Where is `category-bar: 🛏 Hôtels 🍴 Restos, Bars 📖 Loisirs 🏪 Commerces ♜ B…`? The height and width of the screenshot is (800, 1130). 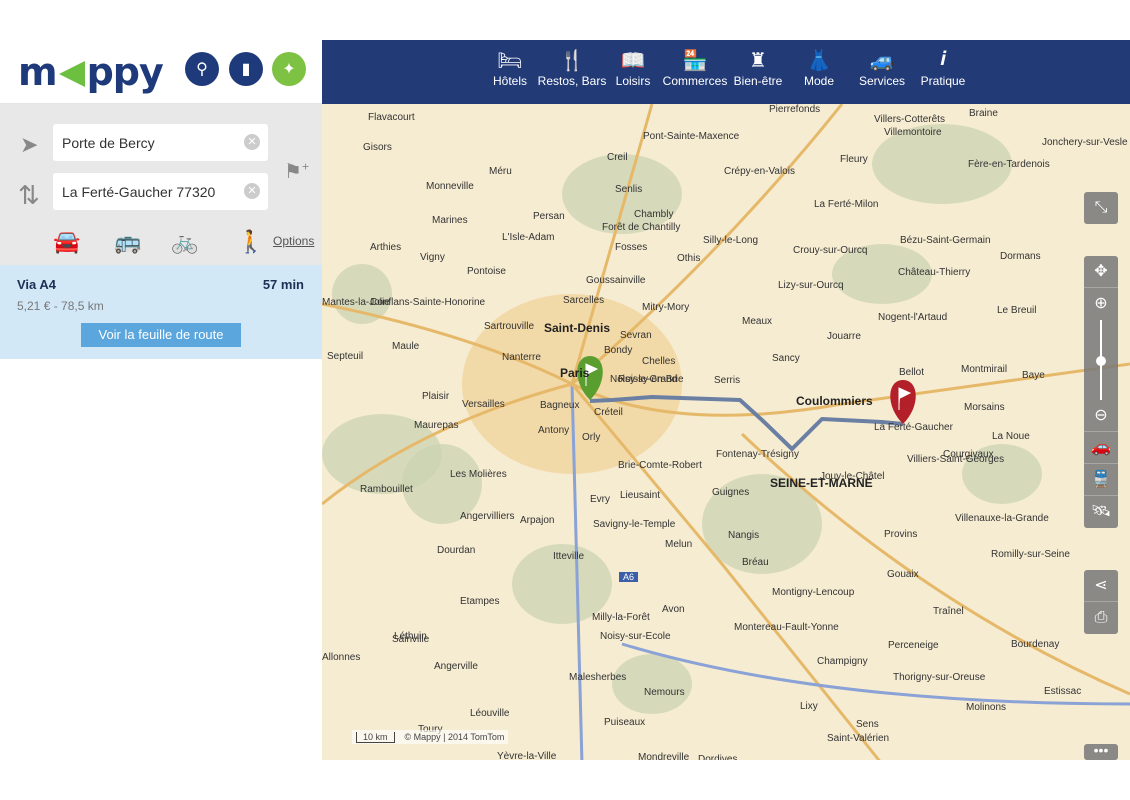 category-bar: 🛏 Hôtels 🍴 Restos, Bars 📖 Loisirs 🏪 Commerces ♜ B… is located at coordinates (726, 72).